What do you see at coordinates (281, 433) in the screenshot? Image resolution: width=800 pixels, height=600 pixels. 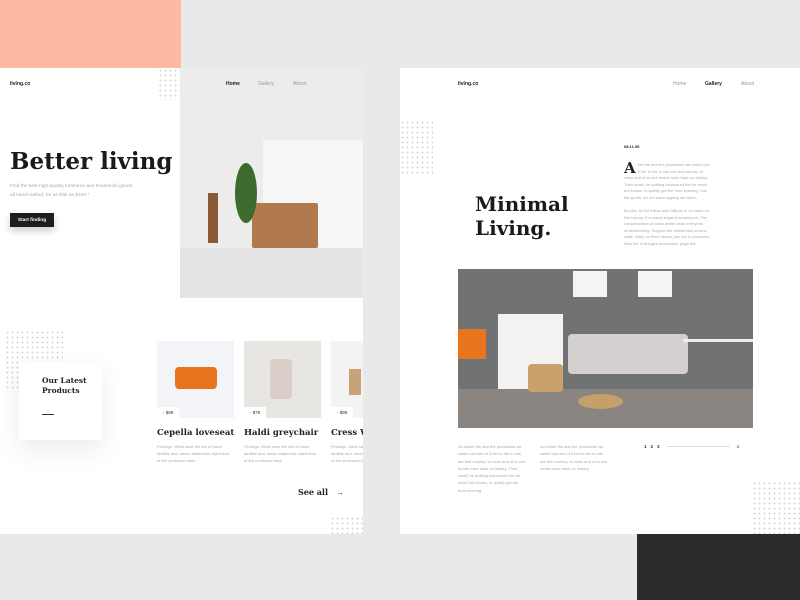 I see `product-name: Haldi greychair` at bounding box center [281, 433].